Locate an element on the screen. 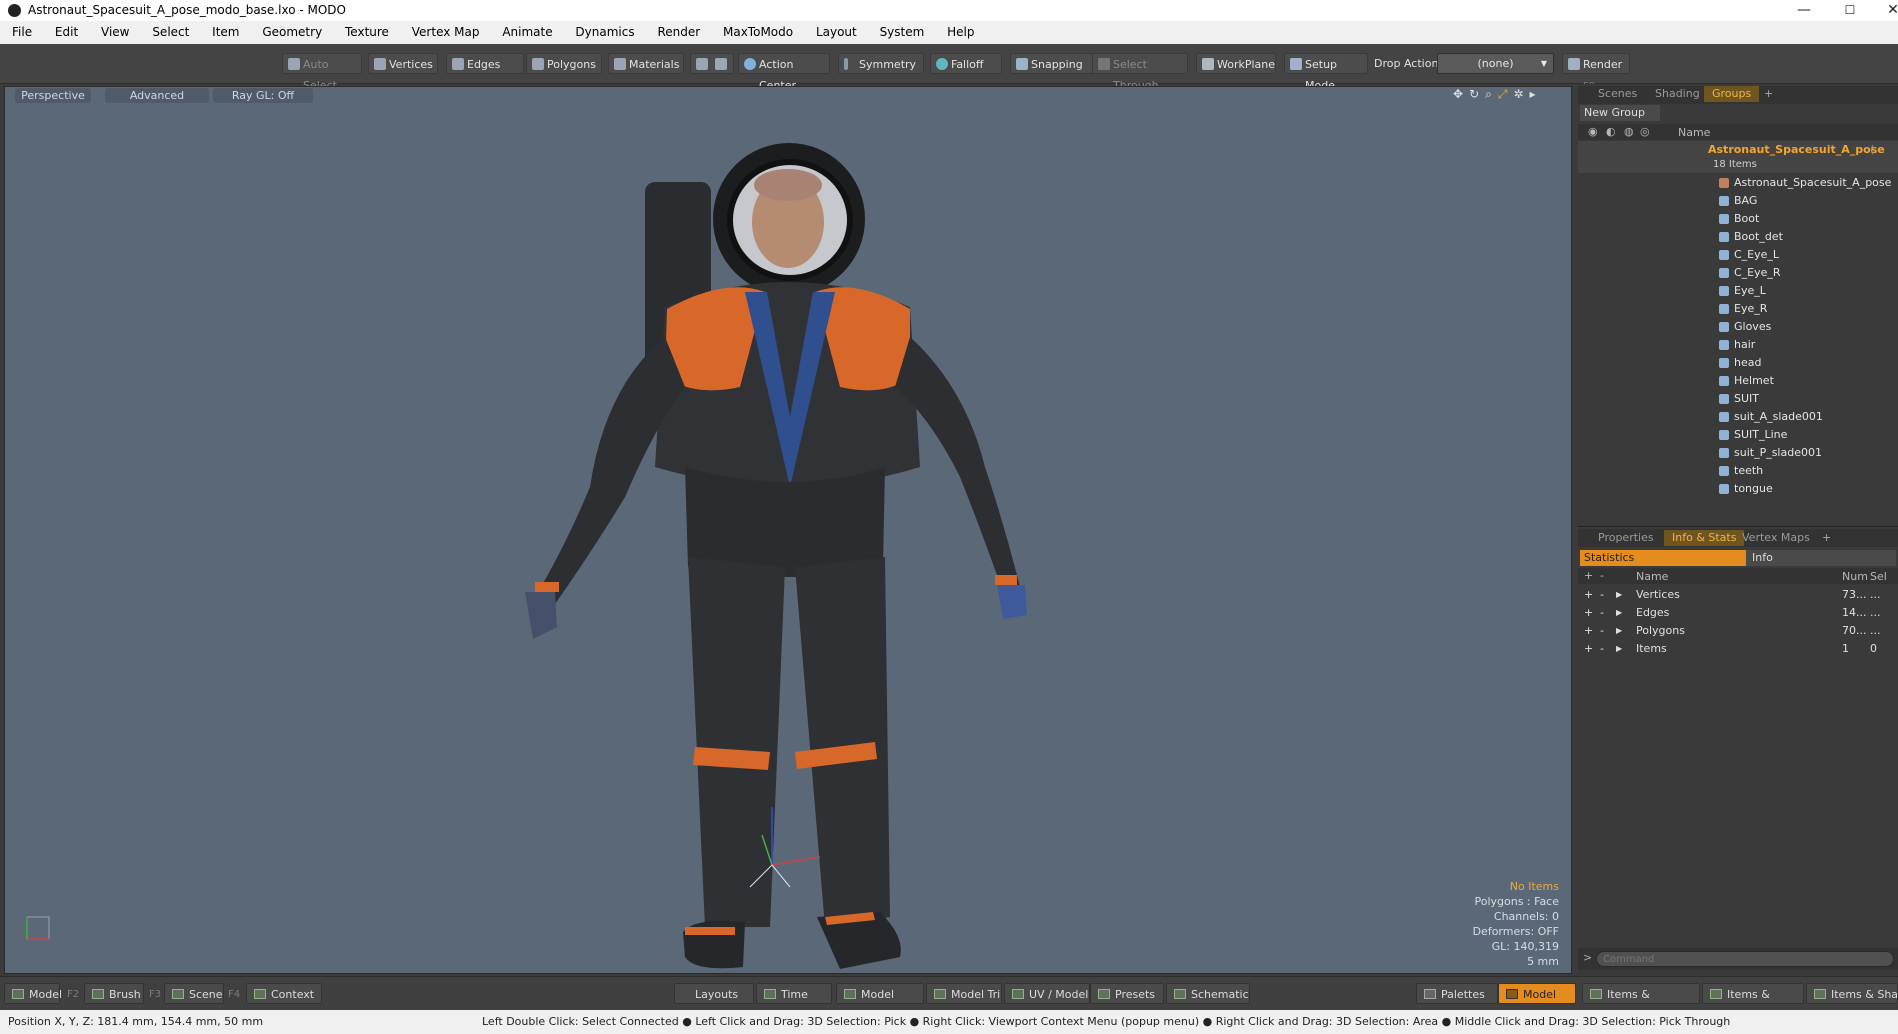 The image size is (1898, 1034). list-item: C_Eye_L is located at coordinates (1806, 255).